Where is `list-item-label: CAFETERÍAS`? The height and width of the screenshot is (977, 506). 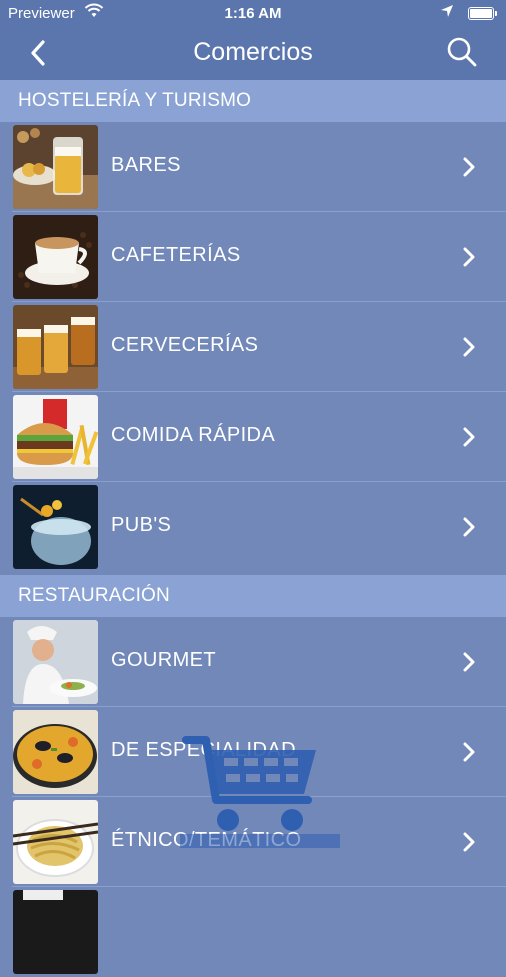 list-item-label: CAFETERÍAS is located at coordinates (176, 255).